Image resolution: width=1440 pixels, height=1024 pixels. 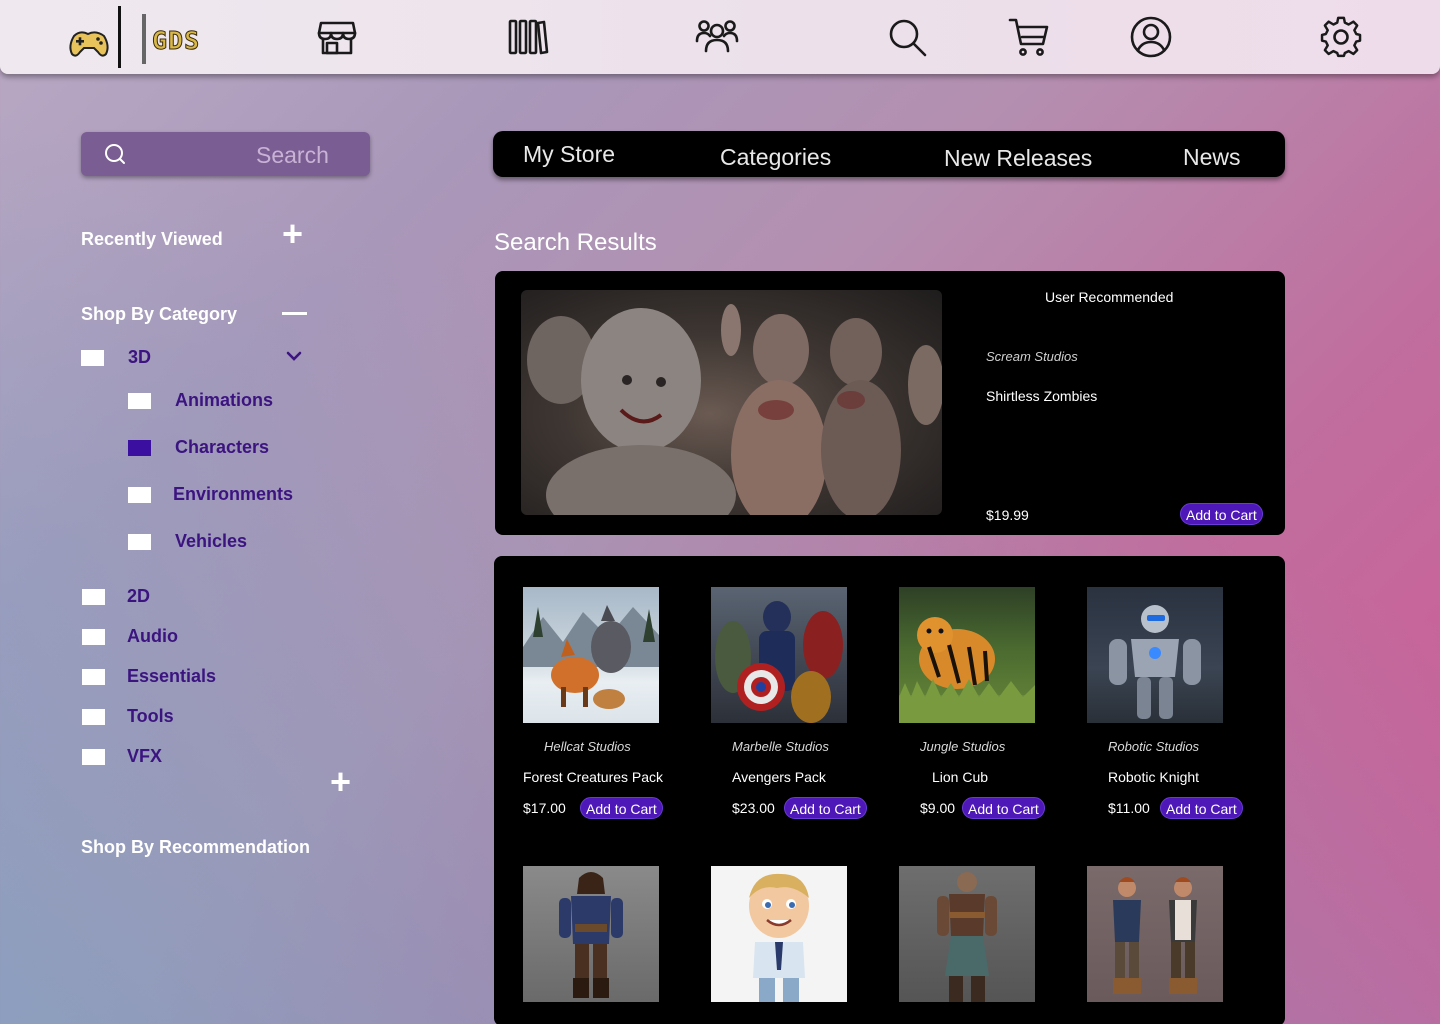 I want to click on category-tools: Tools, so click(x=128, y=716).